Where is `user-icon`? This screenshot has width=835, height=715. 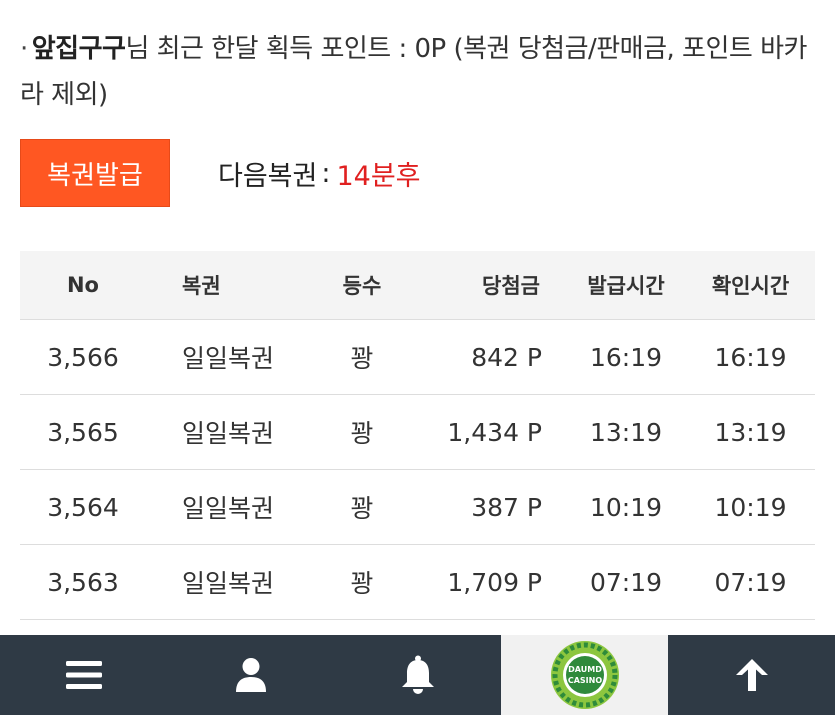 user-icon is located at coordinates (250, 675).